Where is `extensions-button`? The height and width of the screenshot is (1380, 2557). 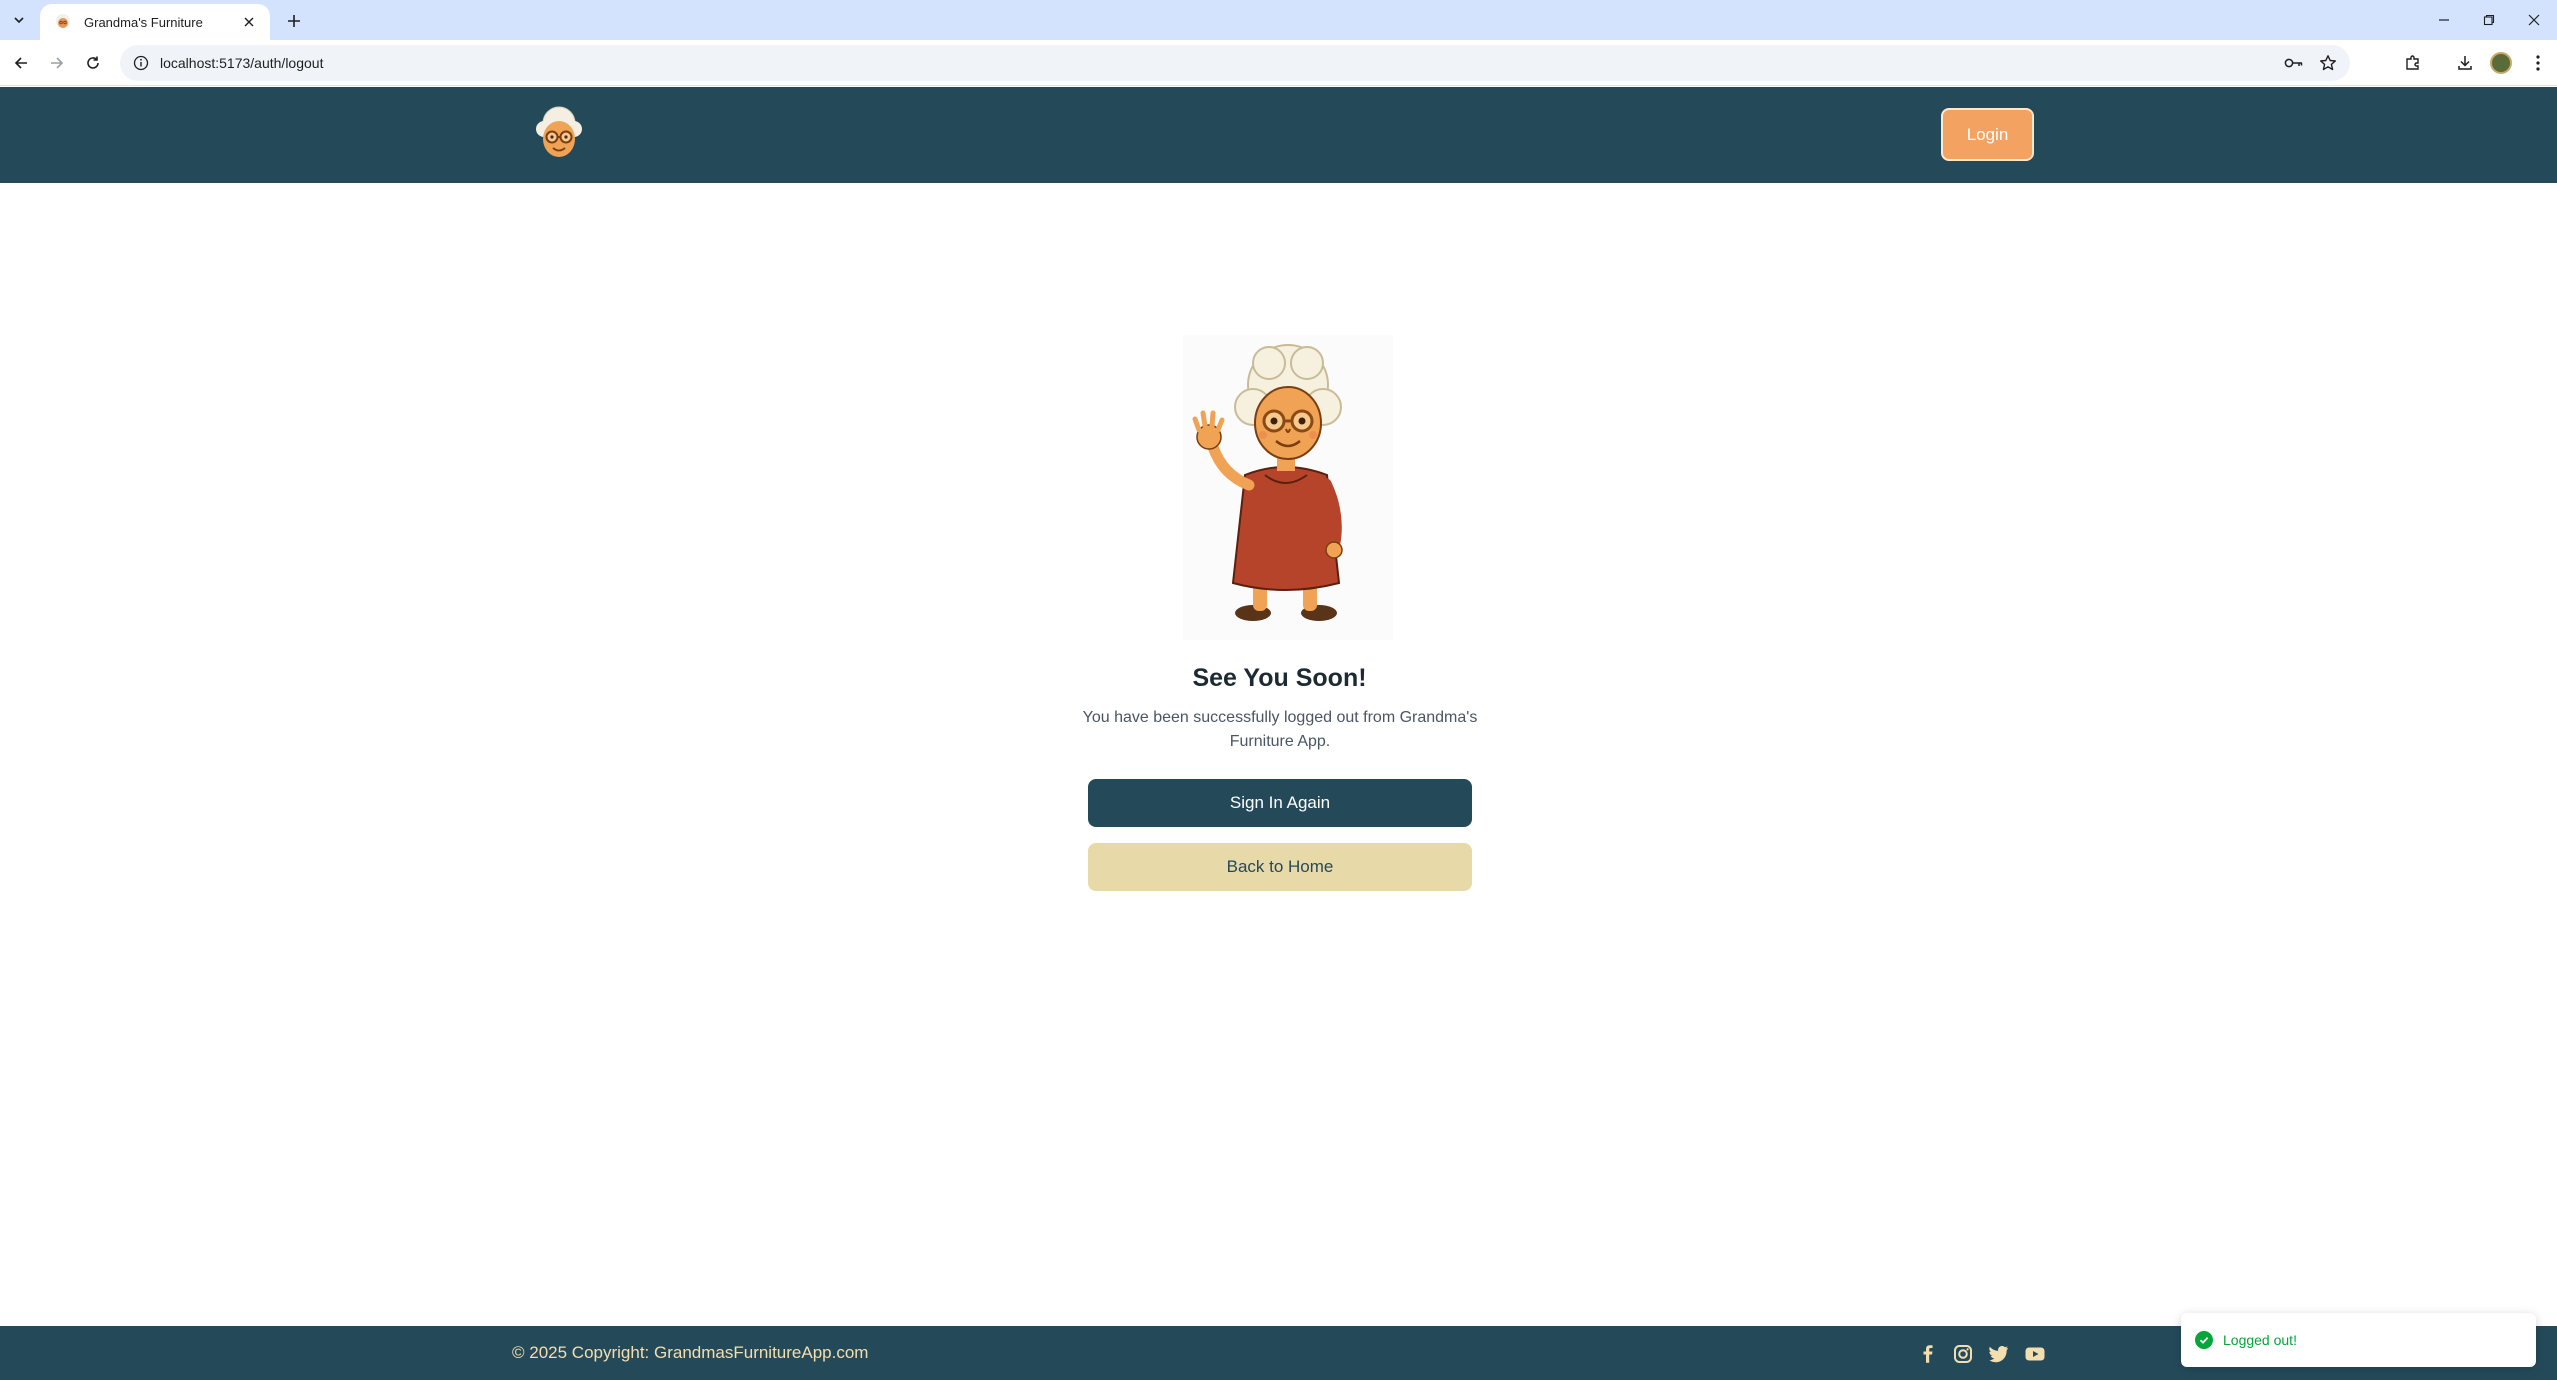 extensions-button is located at coordinates (2413, 63).